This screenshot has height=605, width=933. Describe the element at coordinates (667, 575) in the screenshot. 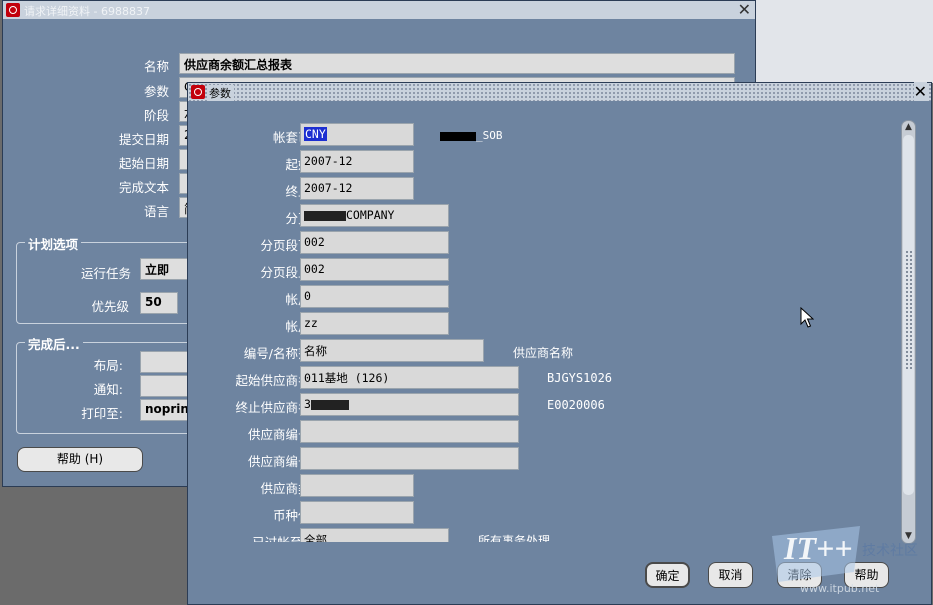

I see `ok-button: 确定` at that location.